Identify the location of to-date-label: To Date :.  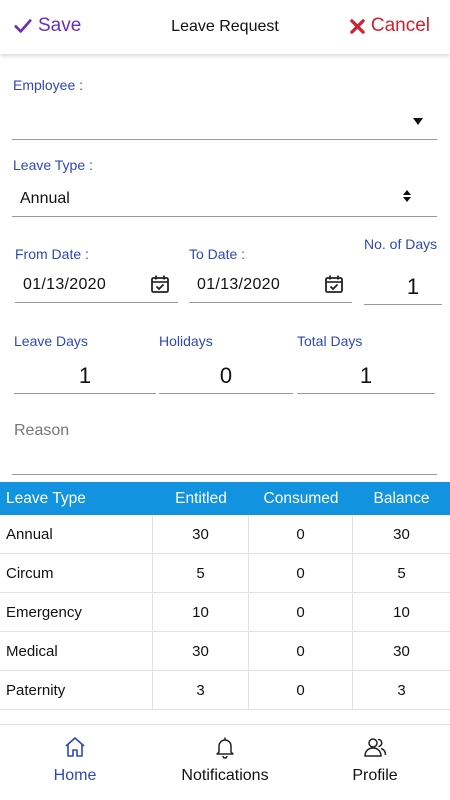
(217, 254).